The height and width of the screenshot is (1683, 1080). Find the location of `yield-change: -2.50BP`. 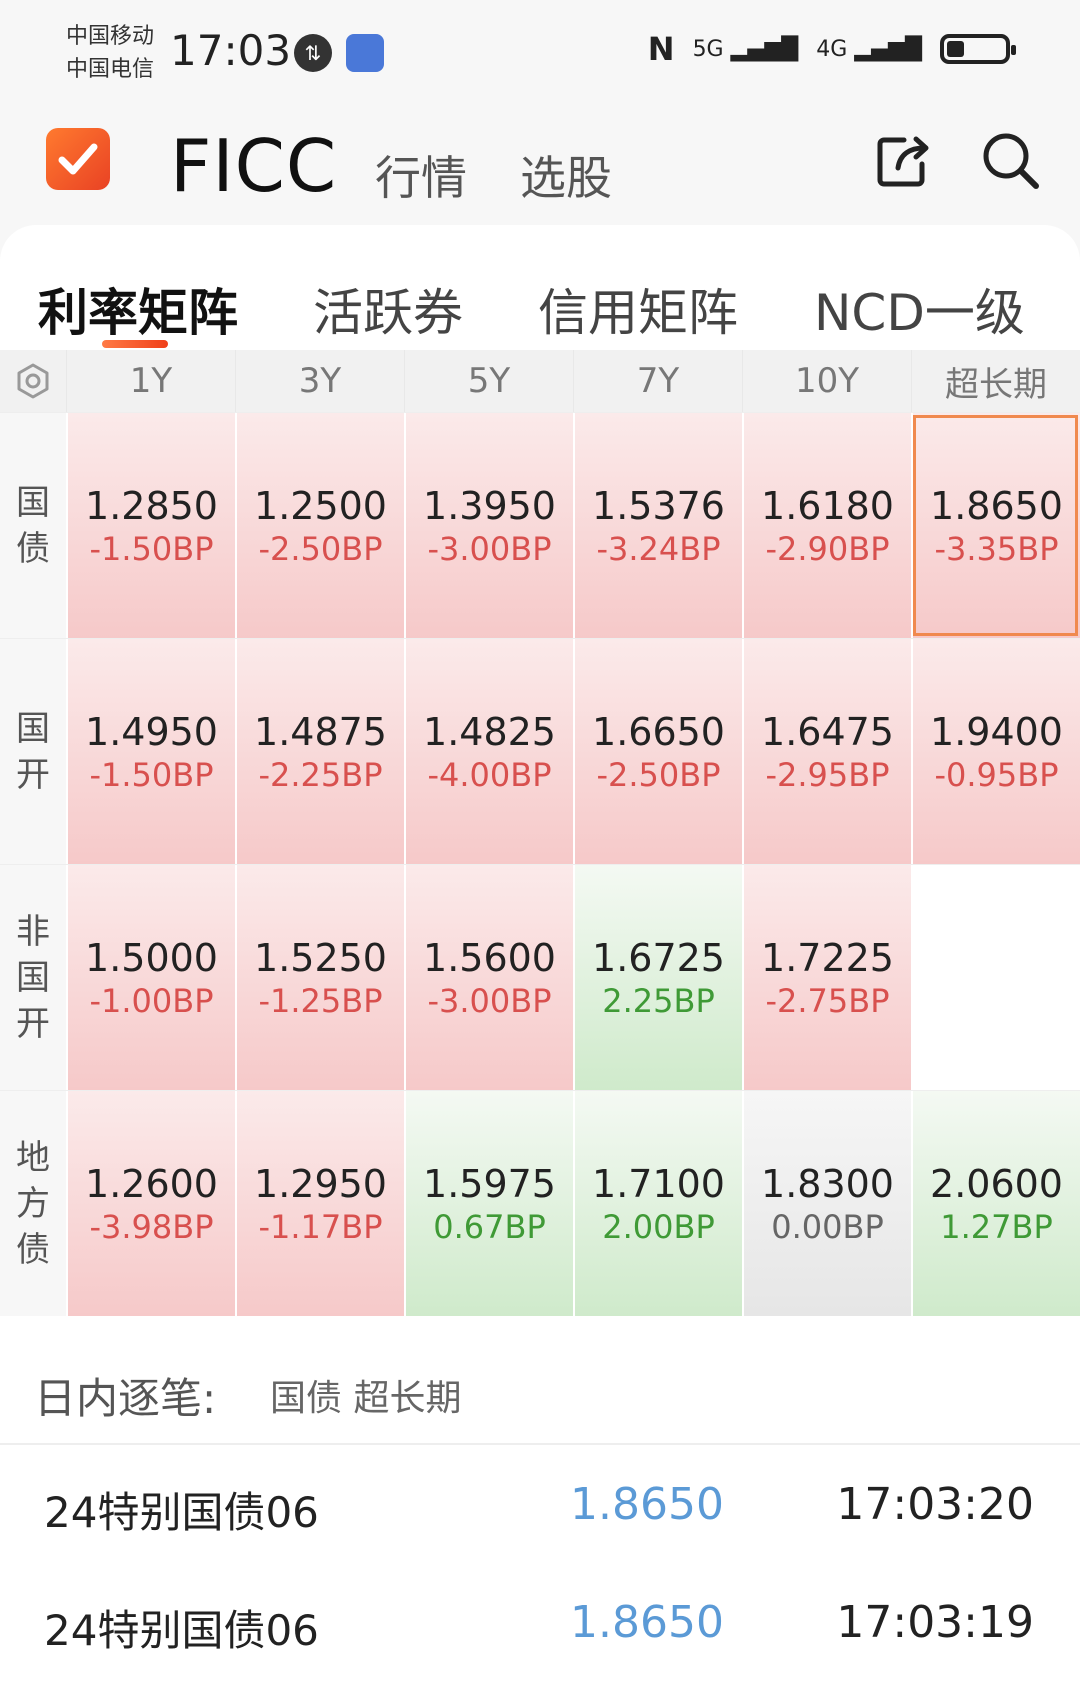

yield-change: -2.50BP is located at coordinates (658, 774).